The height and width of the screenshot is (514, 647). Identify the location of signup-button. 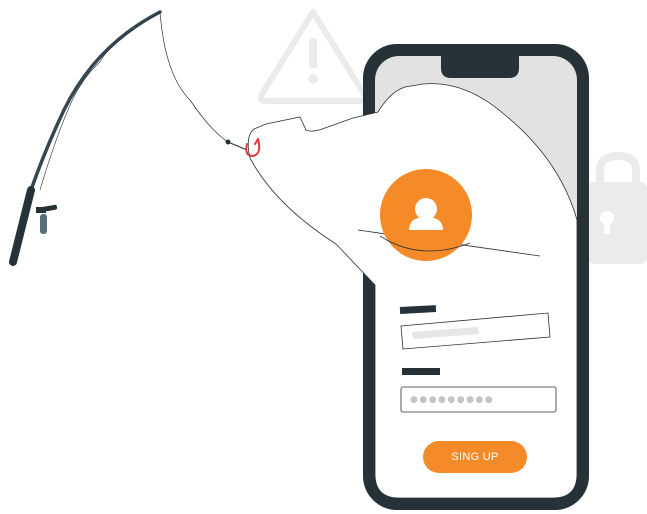
(475, 457).